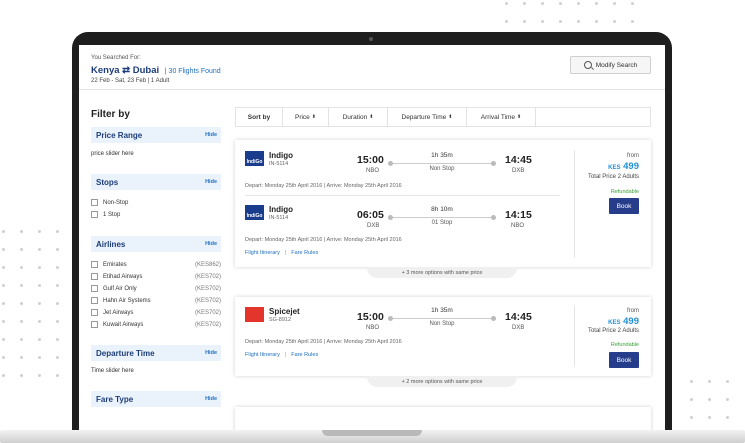 Image resolution: width=745 pixels, height=443 pixels. Describe the element at coordinates (127, 300) in the screenshot. I see `airline-name: Hahn Air Systems` at that location.